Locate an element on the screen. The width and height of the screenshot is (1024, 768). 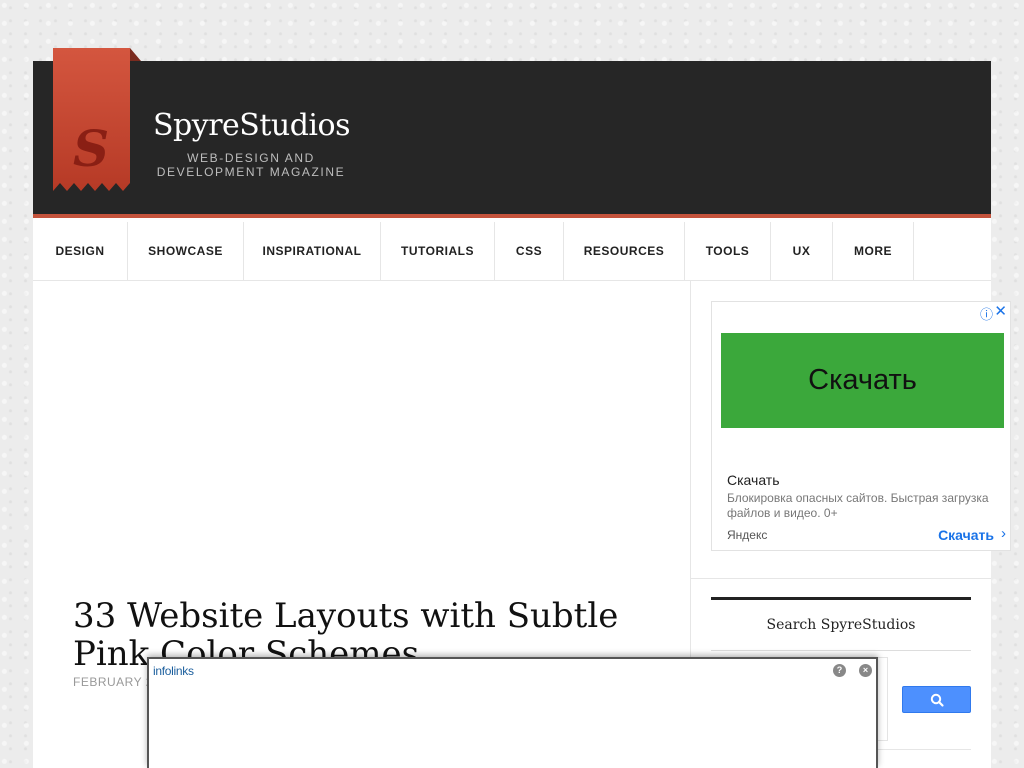
tagline-line-1: WEB-DESIGN AND is located at coordinates (251, 158).